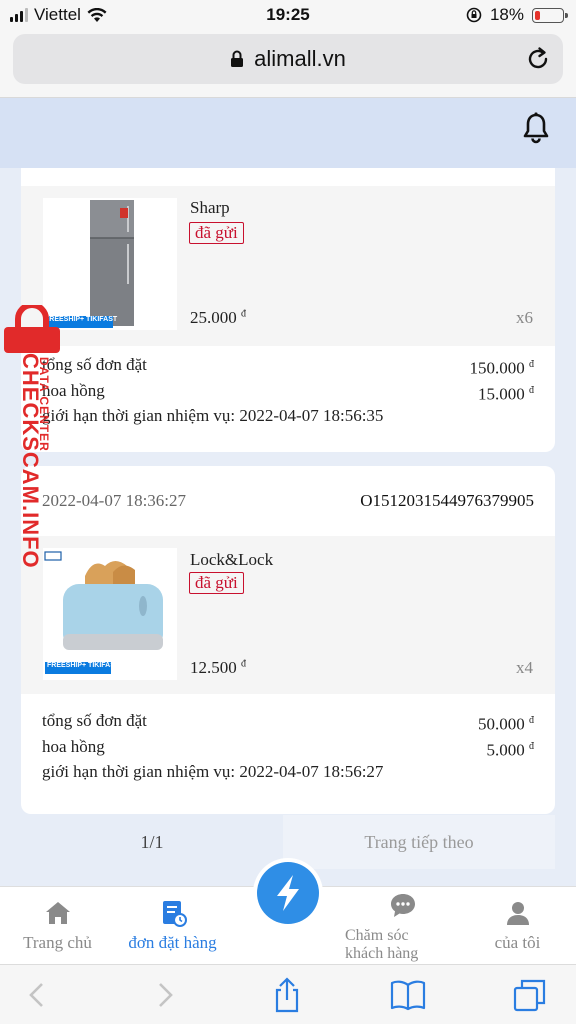 The image size is (576, 1024). Describe the element at coordinates (288, 749) in the screenshot. I see `commission-row: hoa hồng 5.000 đ` at that location.